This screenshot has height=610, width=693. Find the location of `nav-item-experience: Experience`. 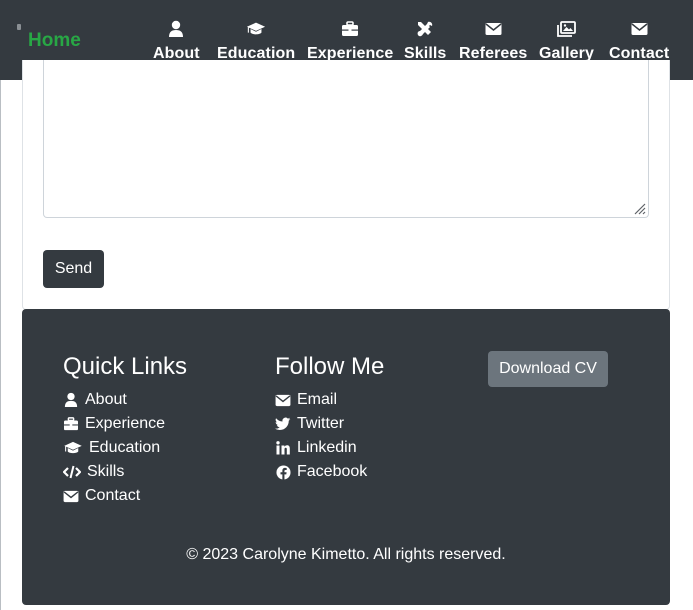

nav-item-experience: Experience is located at coordinates (350, 42).